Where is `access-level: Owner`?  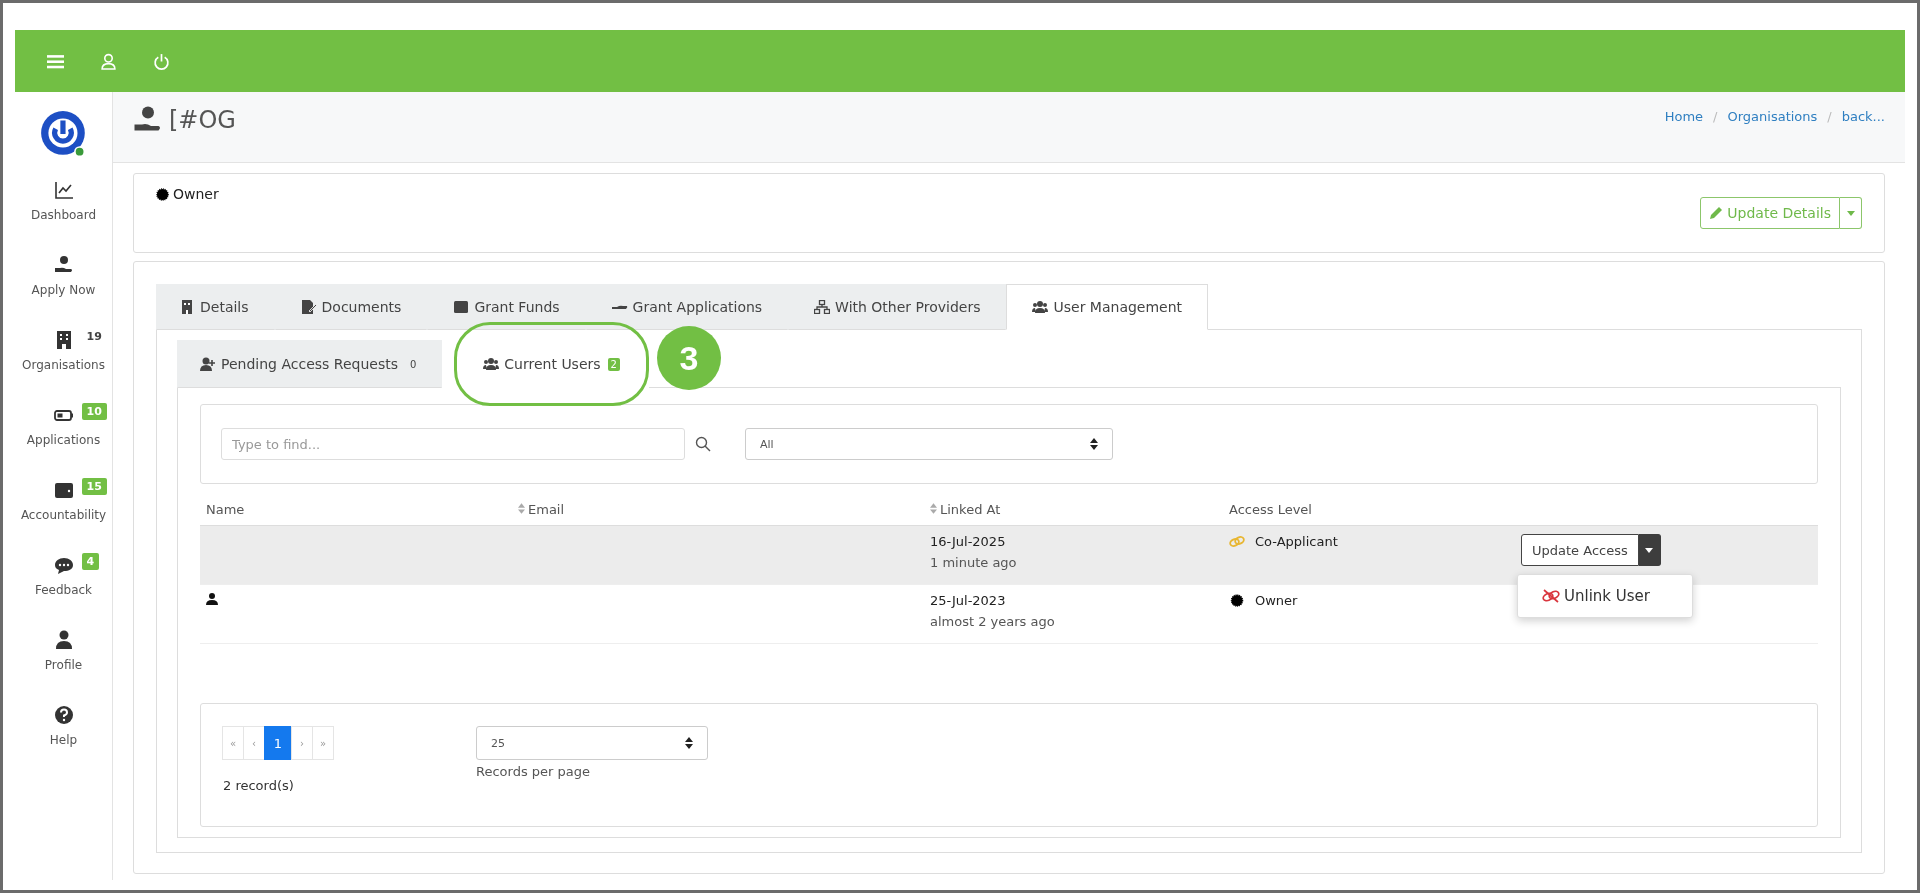
access-level: Owner is located at coordinates (1276, 600).